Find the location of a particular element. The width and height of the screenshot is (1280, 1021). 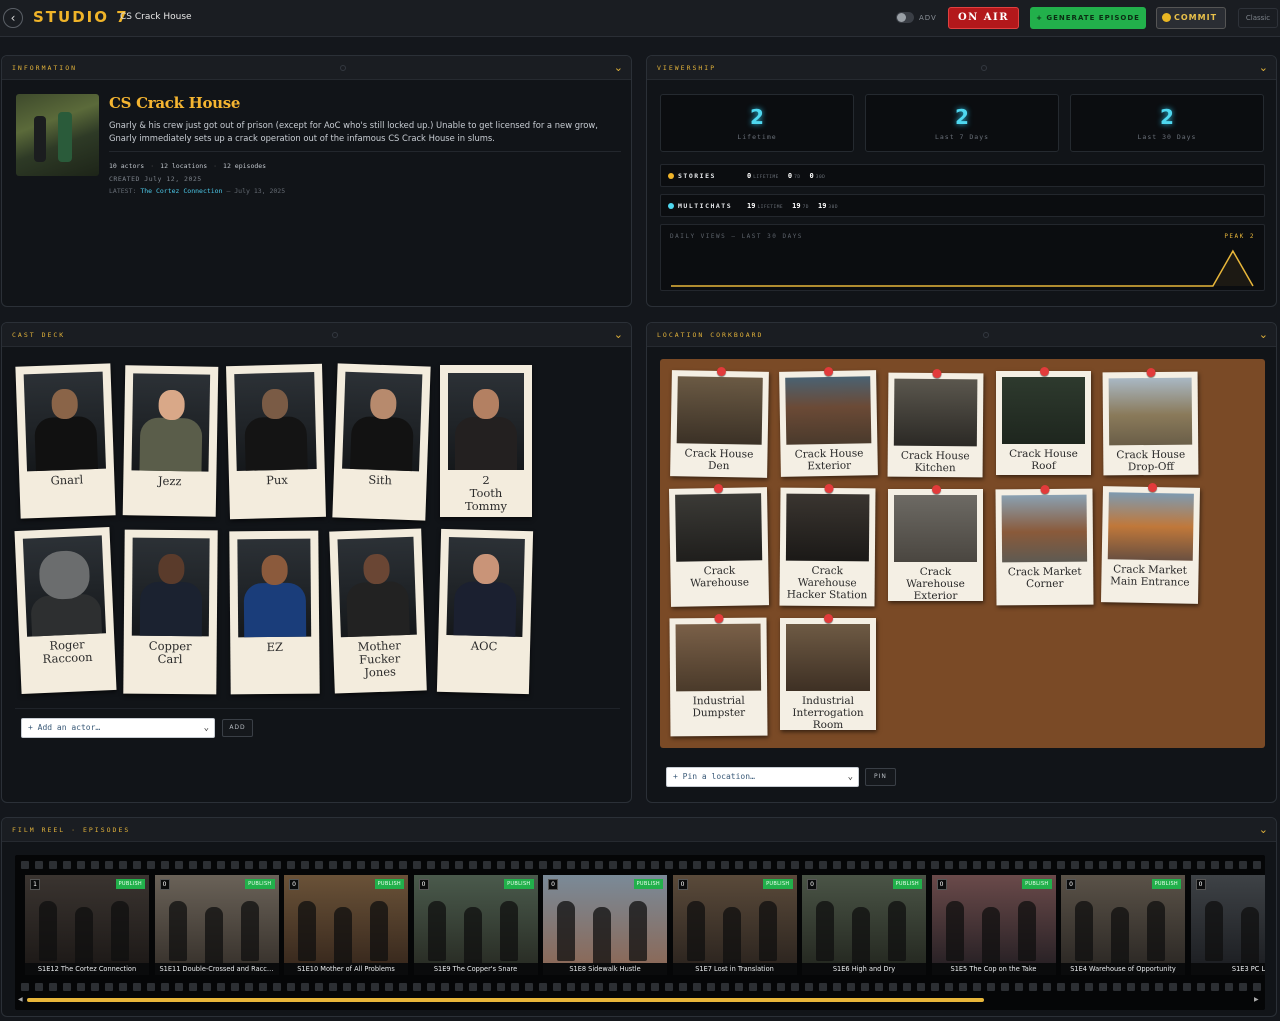

actor-card: Roger Raccoon is located at coordinates (65, 610).